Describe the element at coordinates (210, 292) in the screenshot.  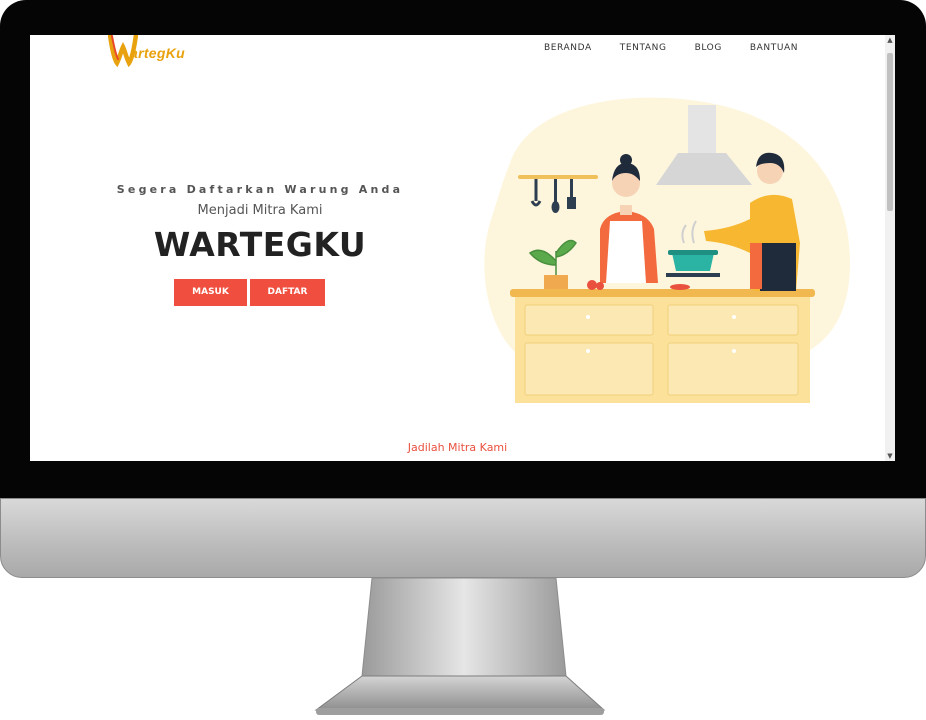
I see `login-button: MASUK` at that location.